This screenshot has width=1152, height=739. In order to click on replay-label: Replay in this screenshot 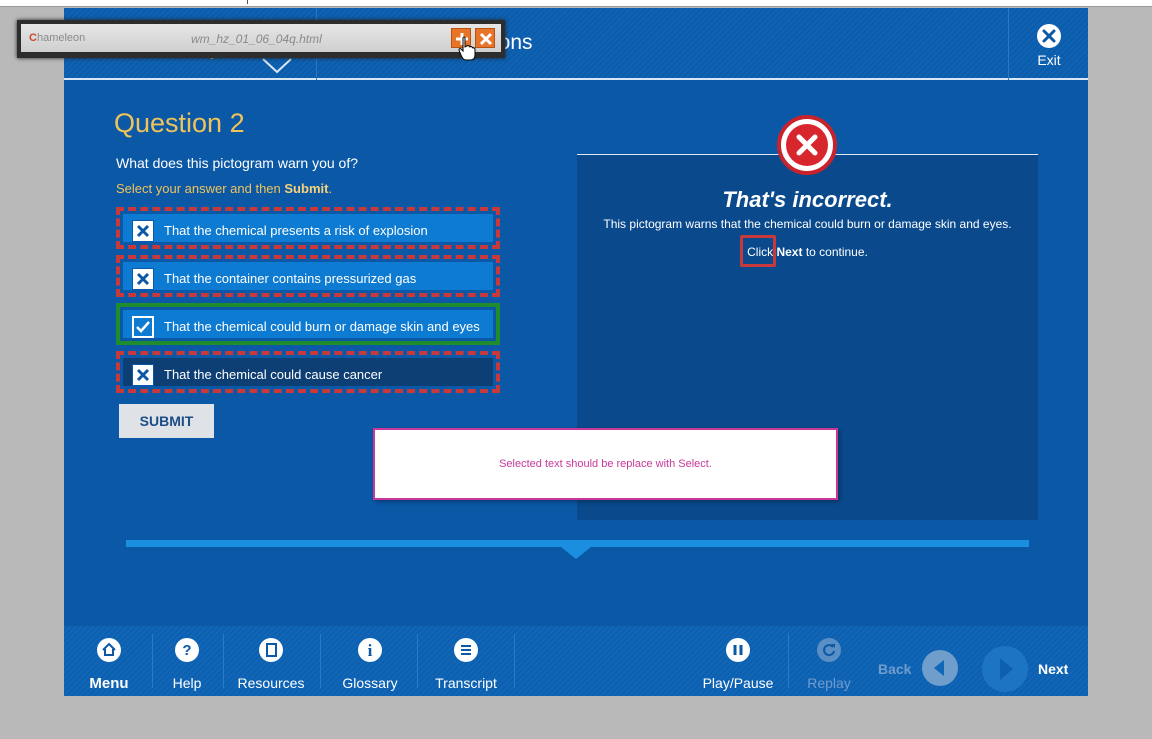, I will do `click(829, 683)`.